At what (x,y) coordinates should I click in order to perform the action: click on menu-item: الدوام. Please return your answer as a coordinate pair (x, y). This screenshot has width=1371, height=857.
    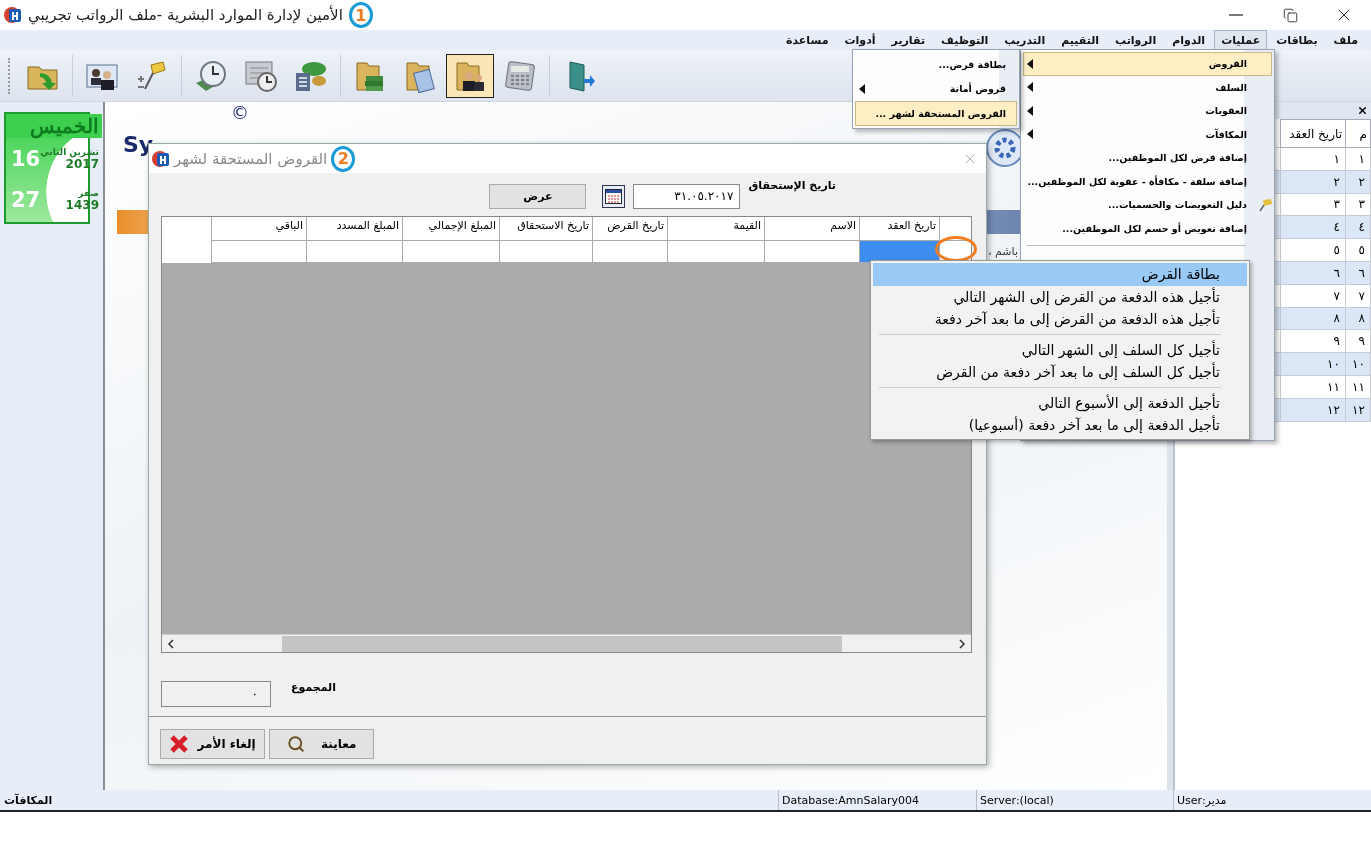
    Looking at the image, I should click on (1189, 40).